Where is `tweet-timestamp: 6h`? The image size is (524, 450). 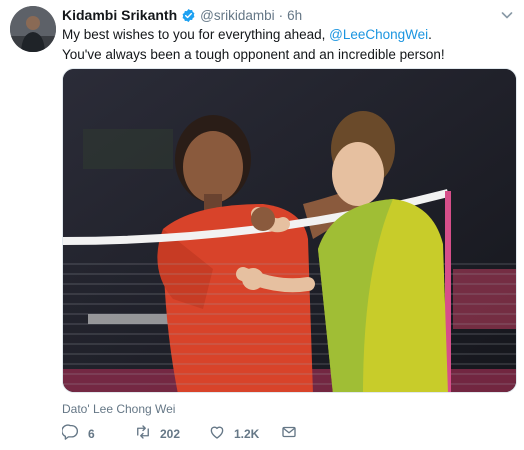 tweet-timestamp: 6h is located at coordinates (294, 15).